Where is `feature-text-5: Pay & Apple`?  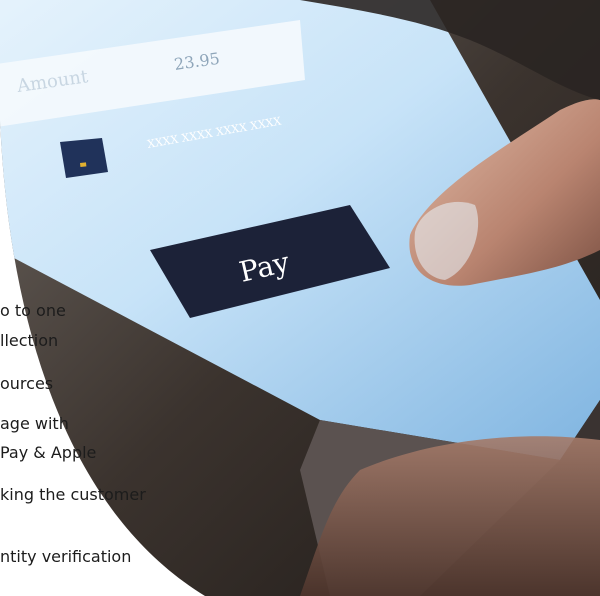 feature-text-5: Pay & Apple is located at coordinates (48, 452).